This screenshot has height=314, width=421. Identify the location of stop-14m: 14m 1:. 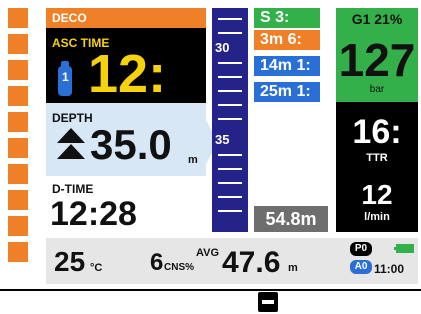
(287, 66).